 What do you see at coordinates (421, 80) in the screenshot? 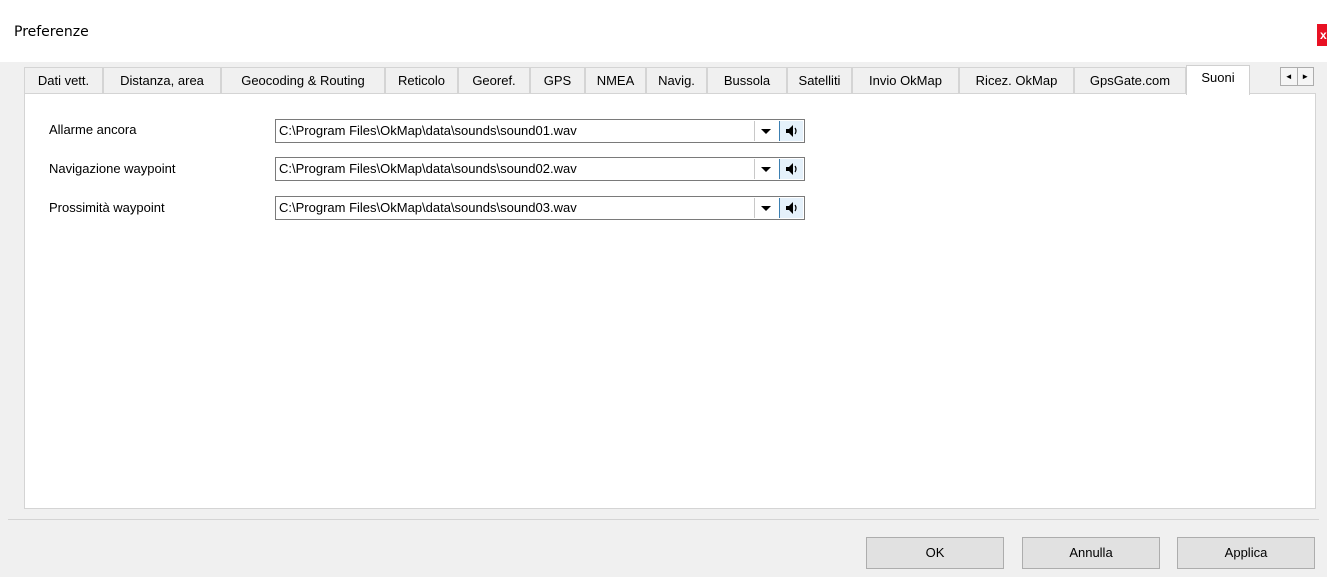
I see `tab-reticolo: Reticolo` at bounding box center [421, 80].